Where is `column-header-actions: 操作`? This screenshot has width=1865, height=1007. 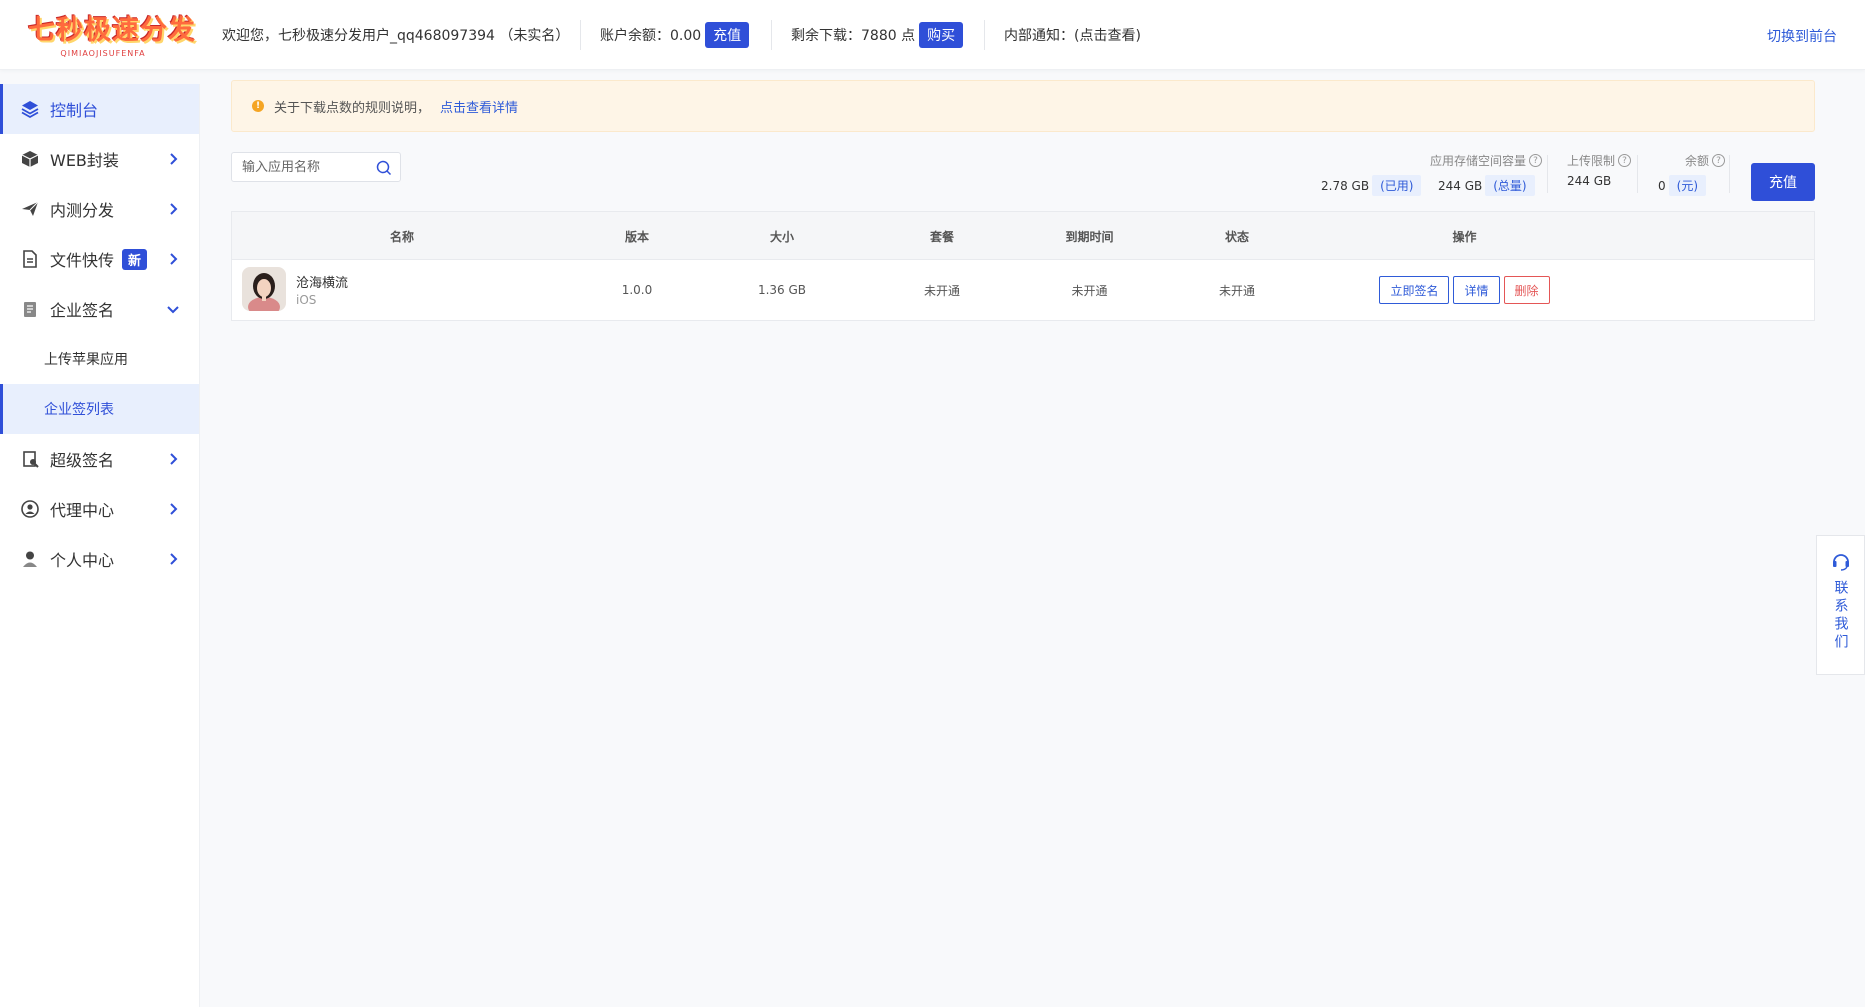
column-header-actions: 操作 is located at coordinates (1464, 236).